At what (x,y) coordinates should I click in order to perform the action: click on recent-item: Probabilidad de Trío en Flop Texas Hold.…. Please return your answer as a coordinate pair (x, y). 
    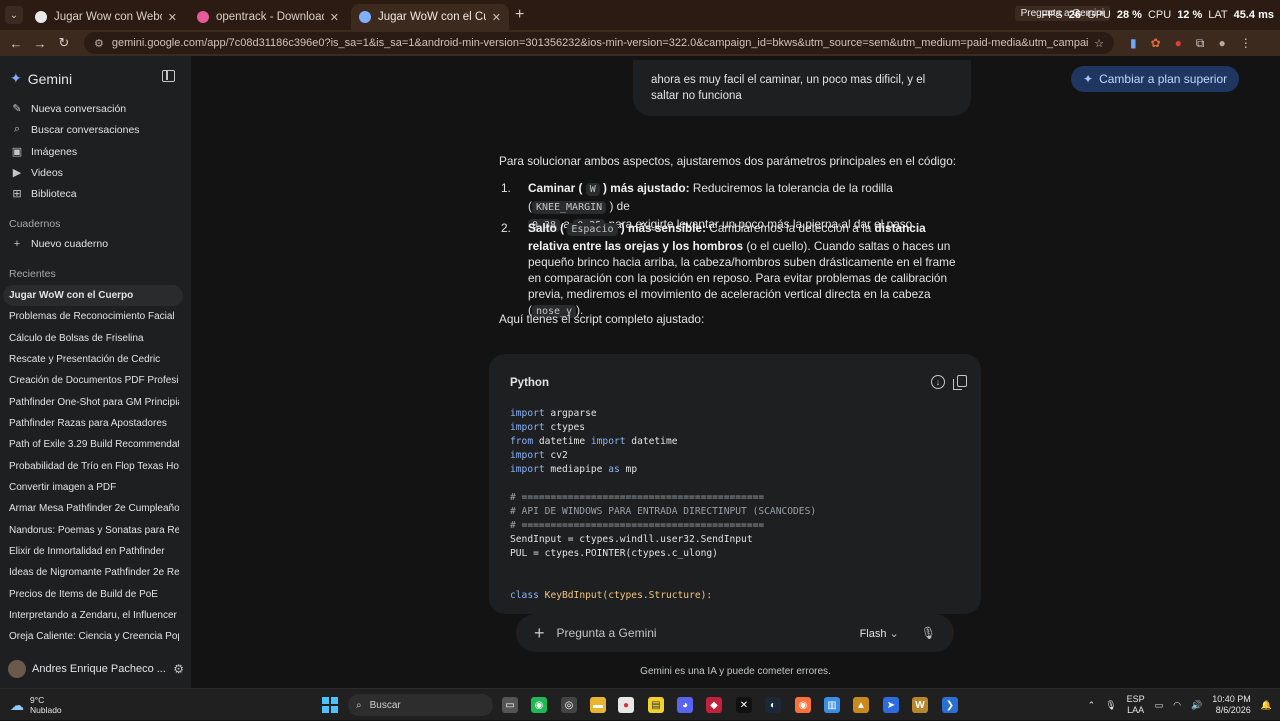
    Looking at the image, I should click on (94, 466).